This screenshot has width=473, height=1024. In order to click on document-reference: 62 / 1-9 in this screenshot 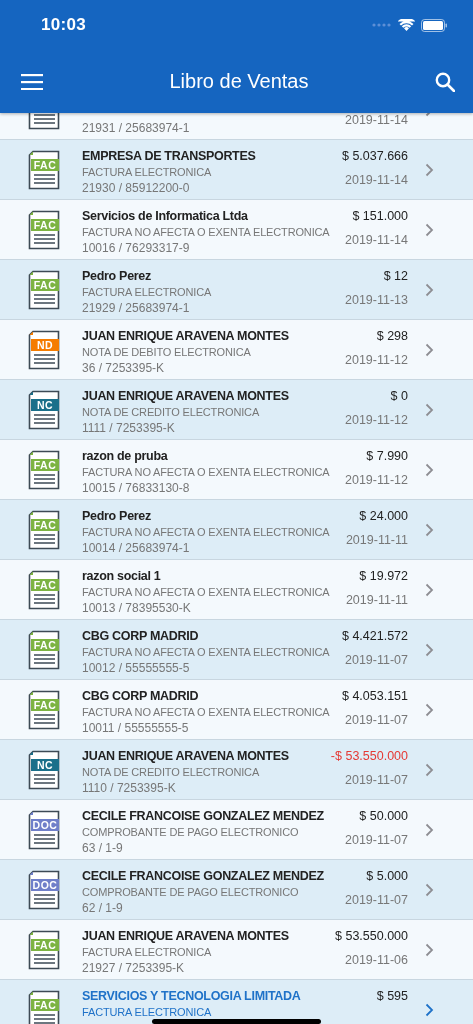, I will do `click(103, 908)`.